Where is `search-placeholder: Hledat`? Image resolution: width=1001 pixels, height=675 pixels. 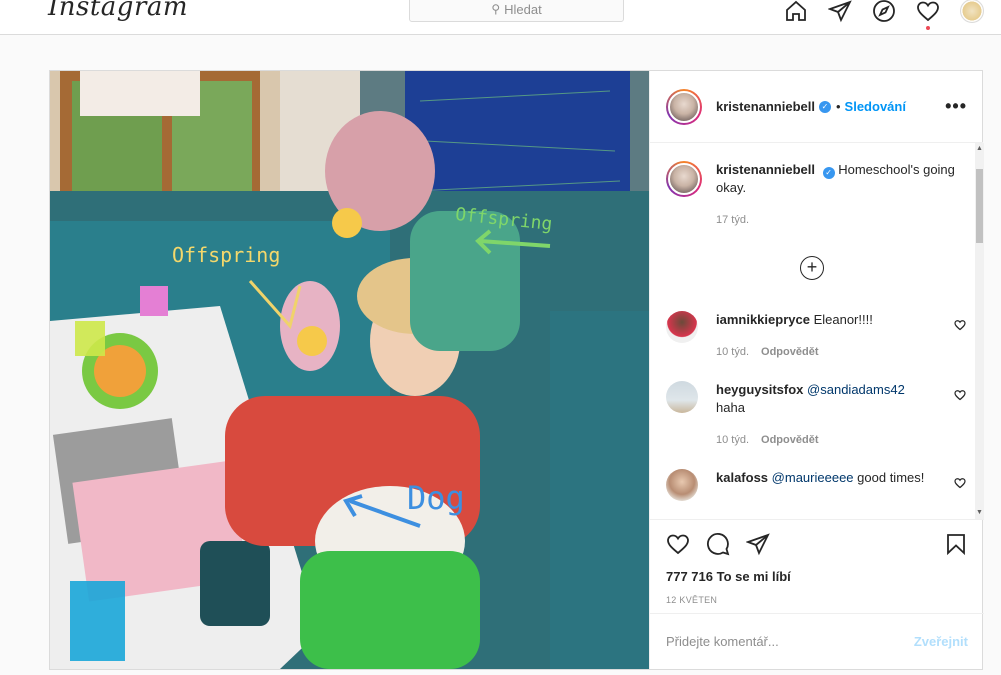
search-placeholder: Hledat is located at coordinates (523, 9).